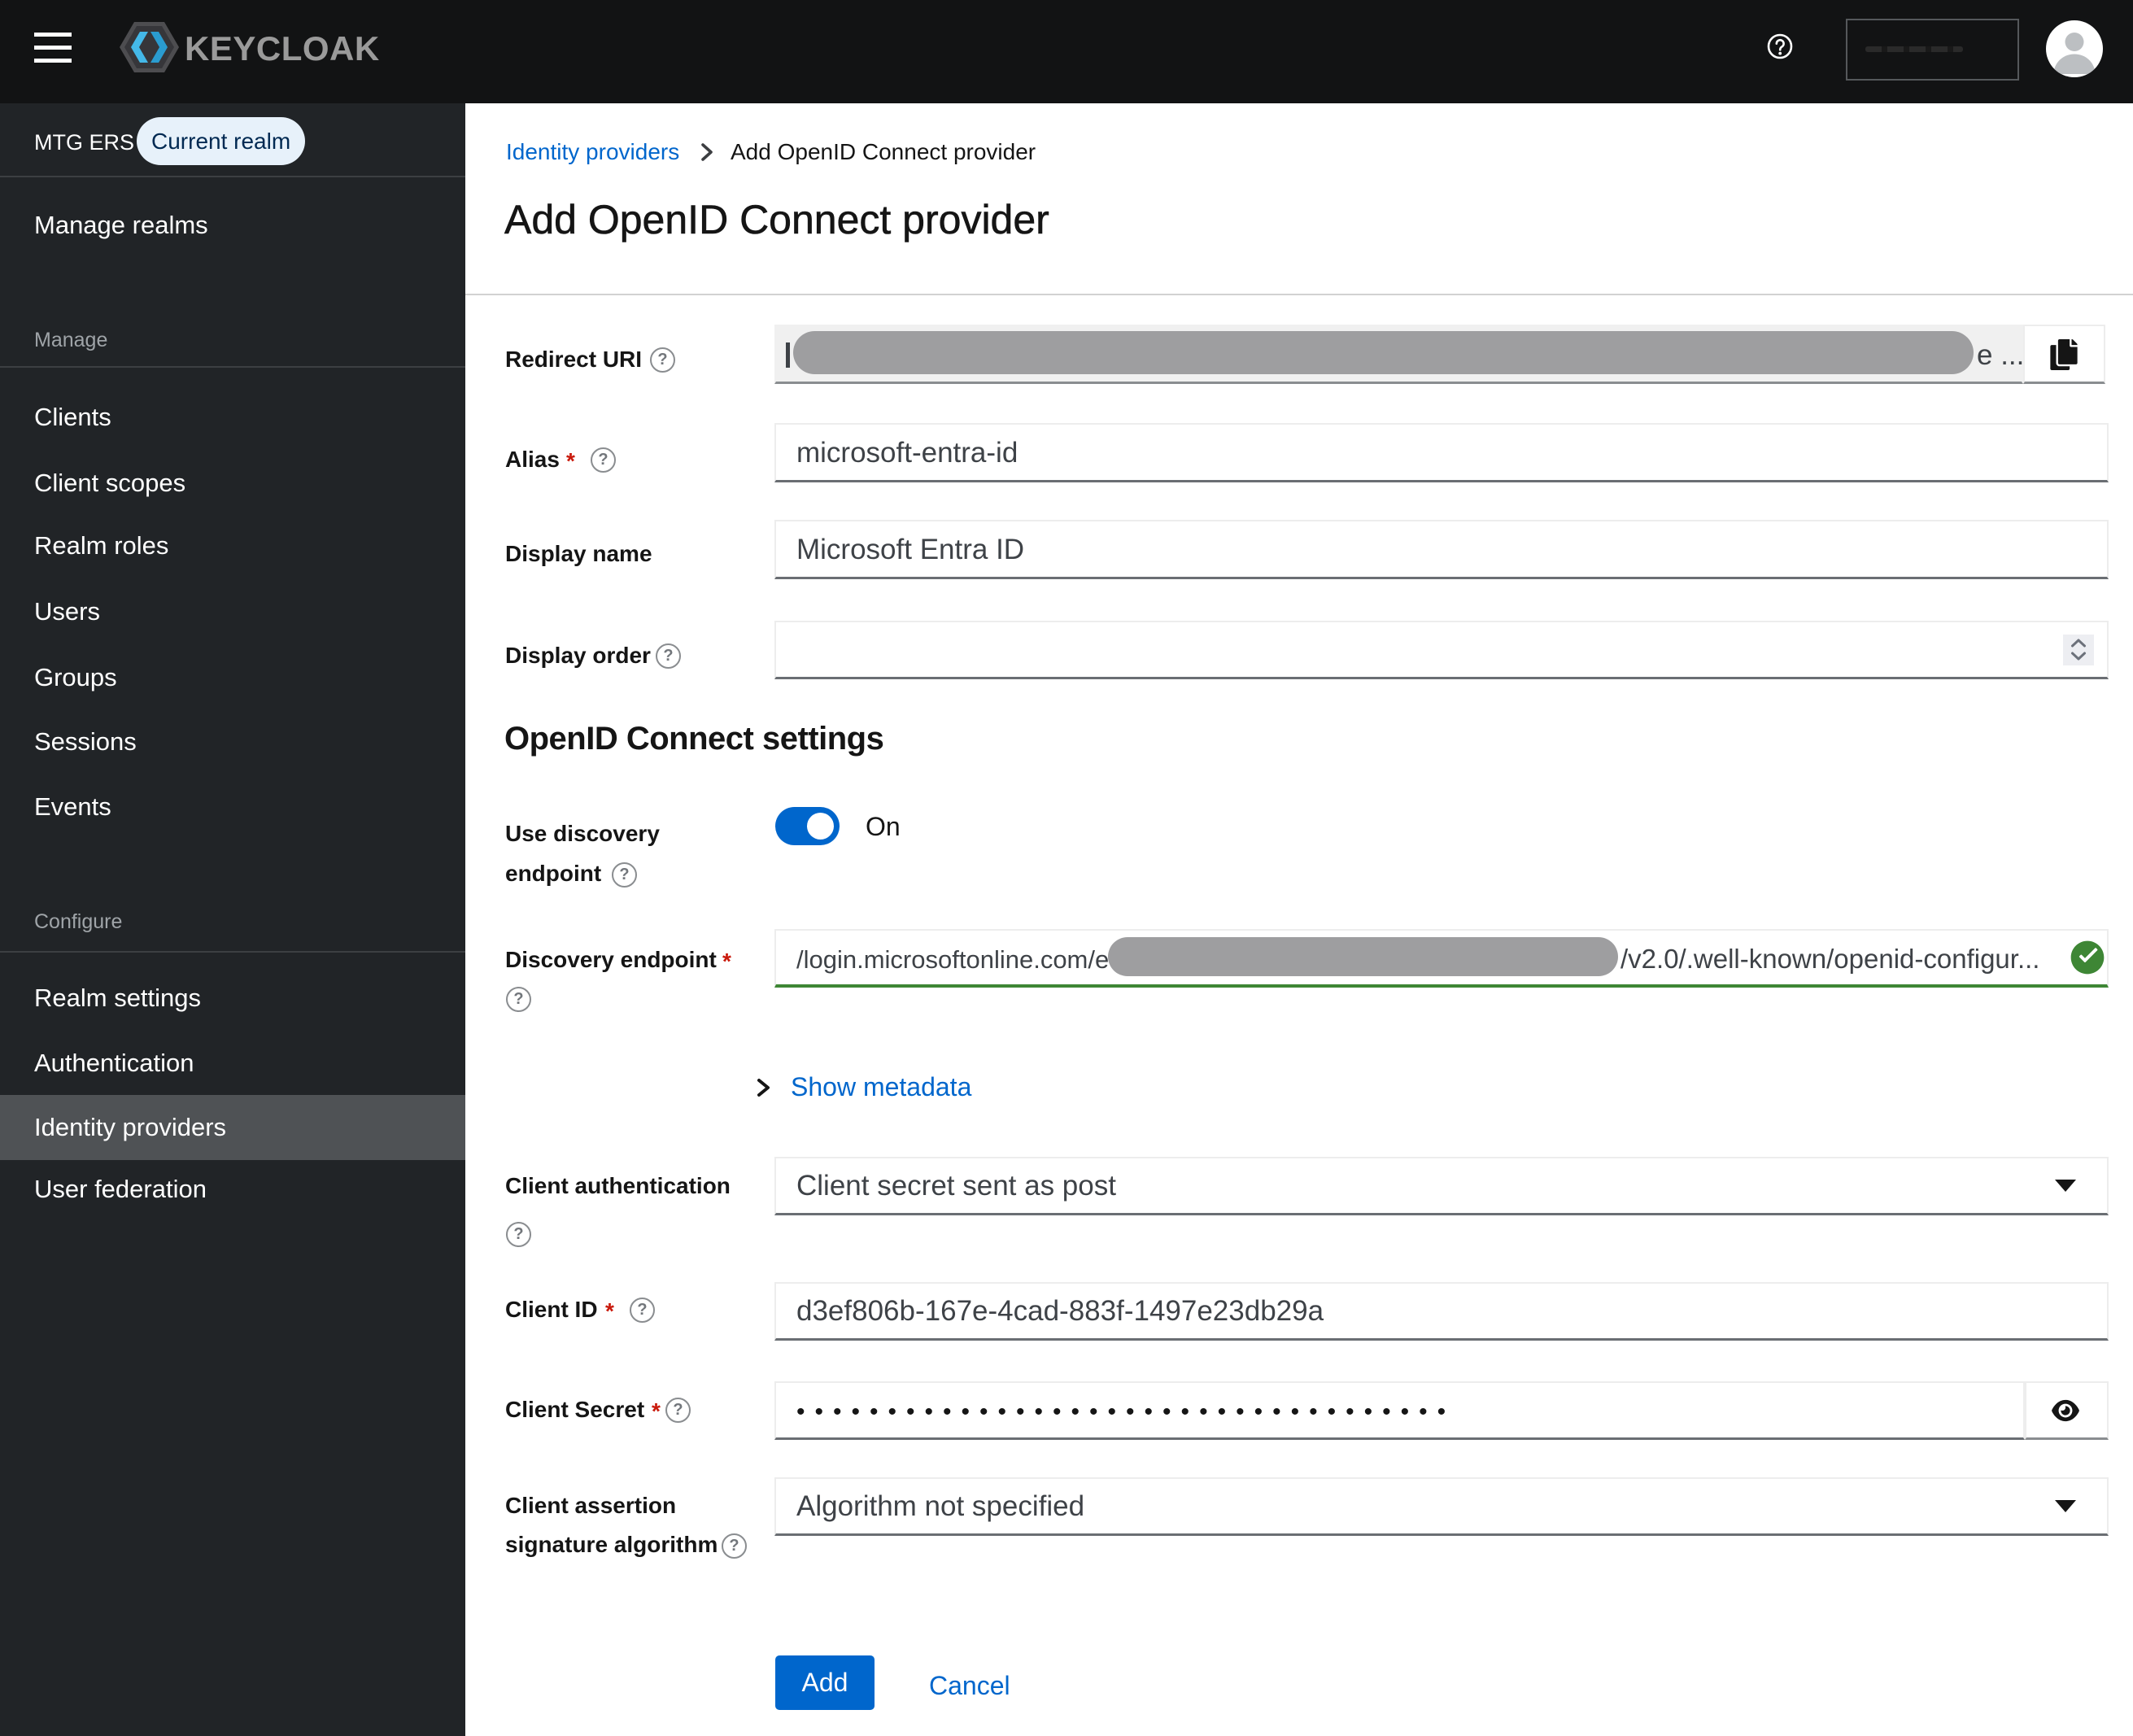 This screenshot has height=1736, width=2133. I want to click on svg-text: KEYCLOAK, so click(282, 48).